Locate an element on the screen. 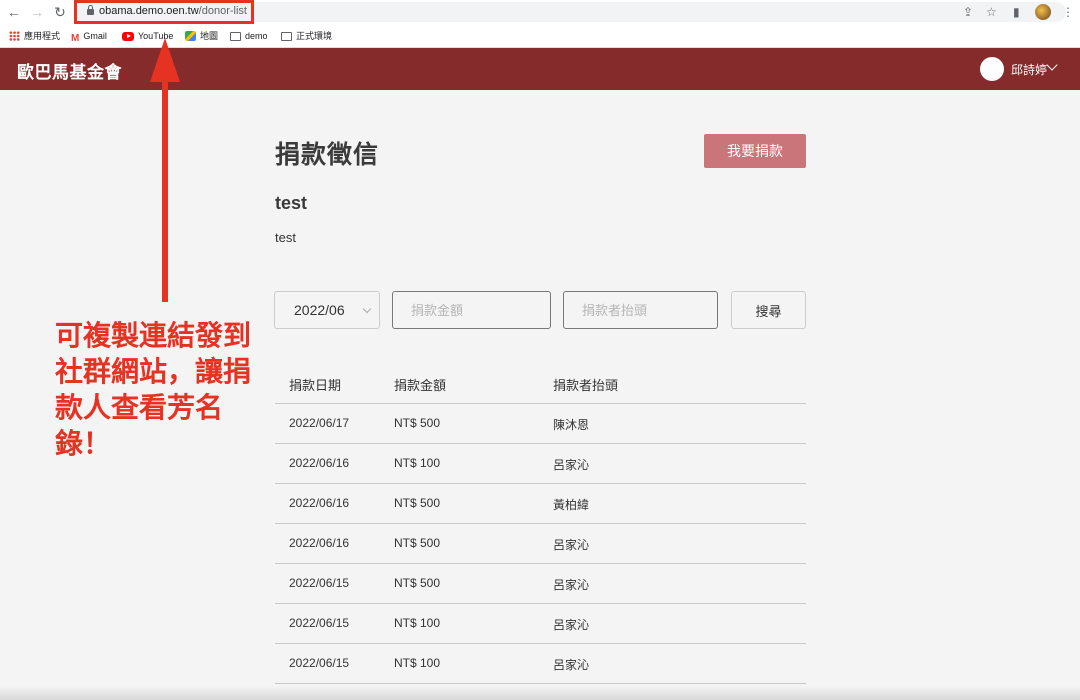 The height and width of the screenshot is (700, 1080). url-host: obama.demo.oen.tw is located at coordinates (149, 11).